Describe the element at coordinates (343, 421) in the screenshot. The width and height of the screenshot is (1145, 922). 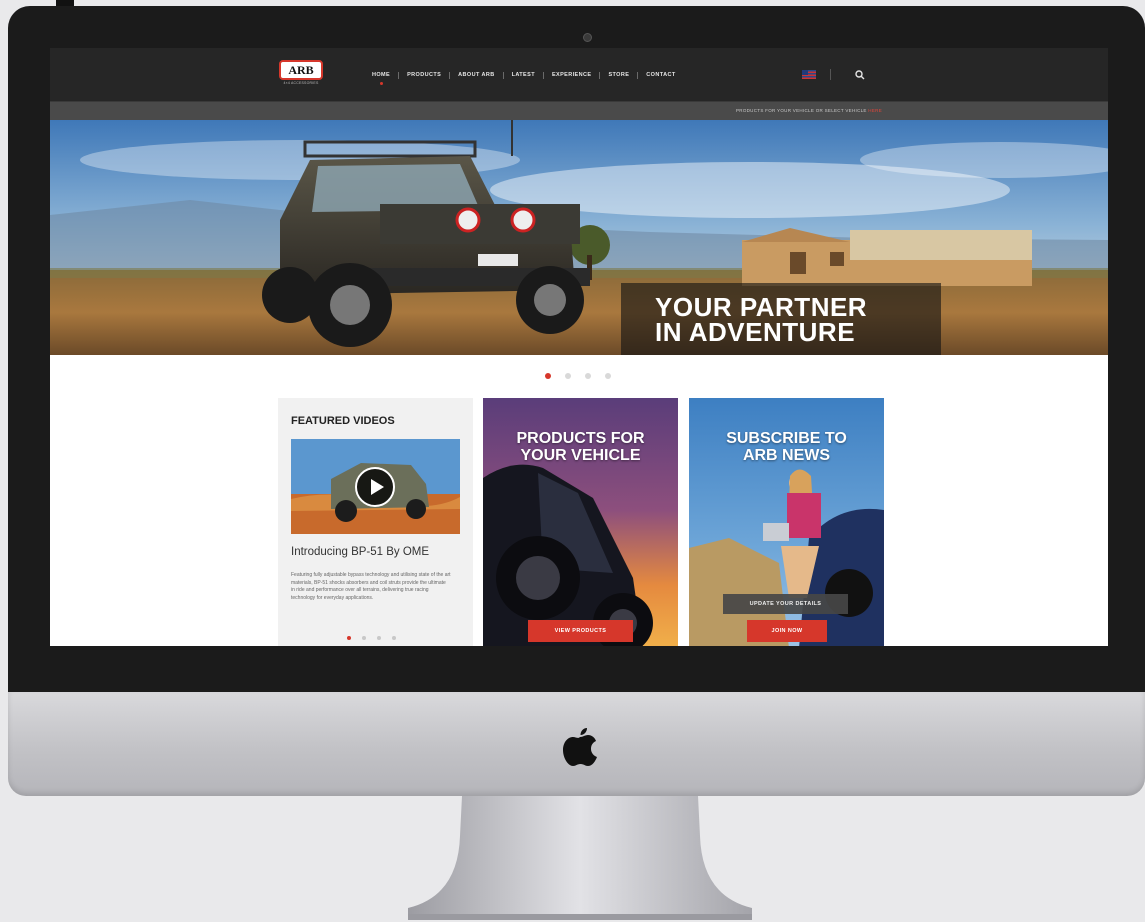
I see `featured-videos-title: FEATURED VIDEOS` at that location.